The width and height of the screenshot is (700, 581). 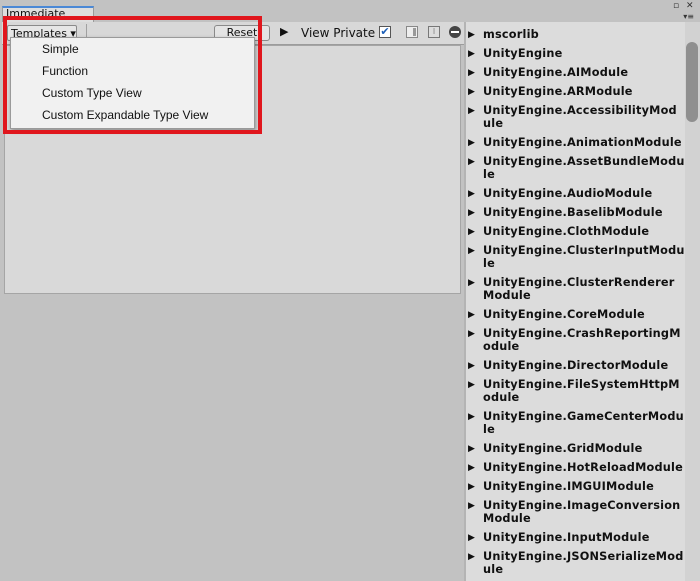 I want to click on assembly-item: ▶ UnityEngine.AnimationModule, so click(x=575, y=142).